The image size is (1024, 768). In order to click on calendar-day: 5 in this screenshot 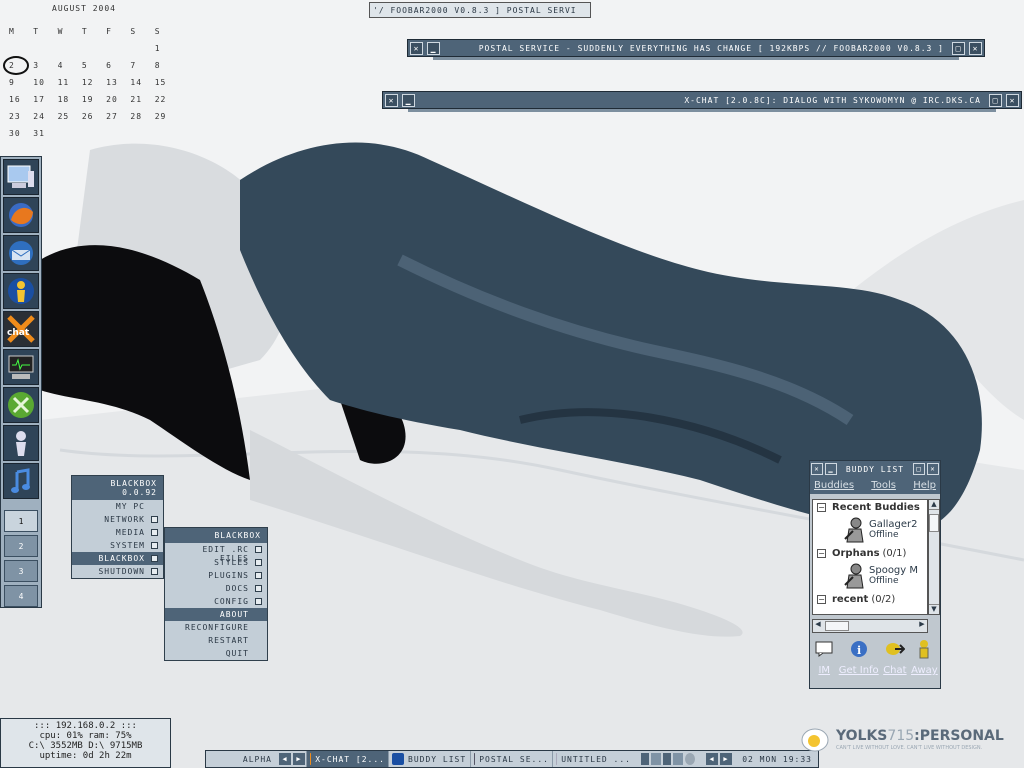, I will do `click(89, 65)`.